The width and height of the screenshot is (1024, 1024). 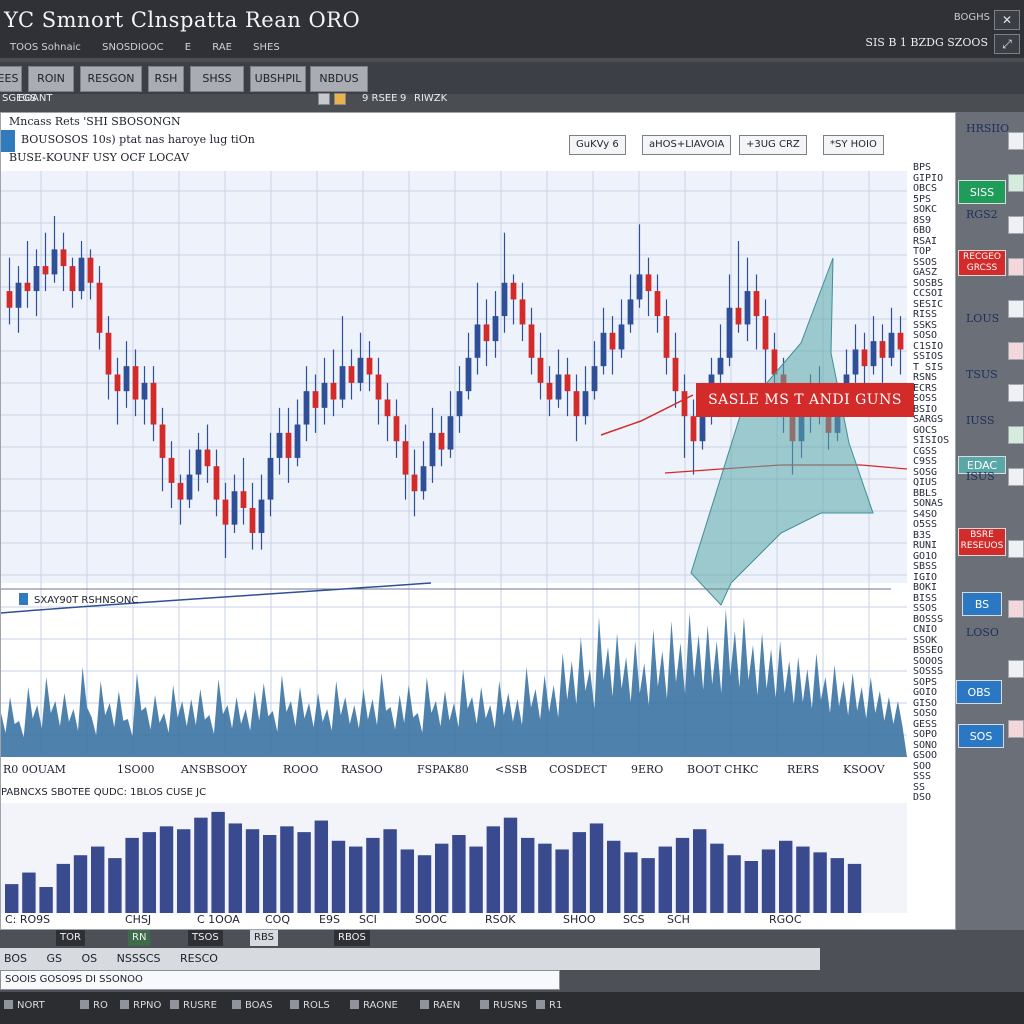 What do you see at coordinates (678, 919) in the screenshot?
I see `bottom-axis-label: SCH` at bounding box center [678, 919].